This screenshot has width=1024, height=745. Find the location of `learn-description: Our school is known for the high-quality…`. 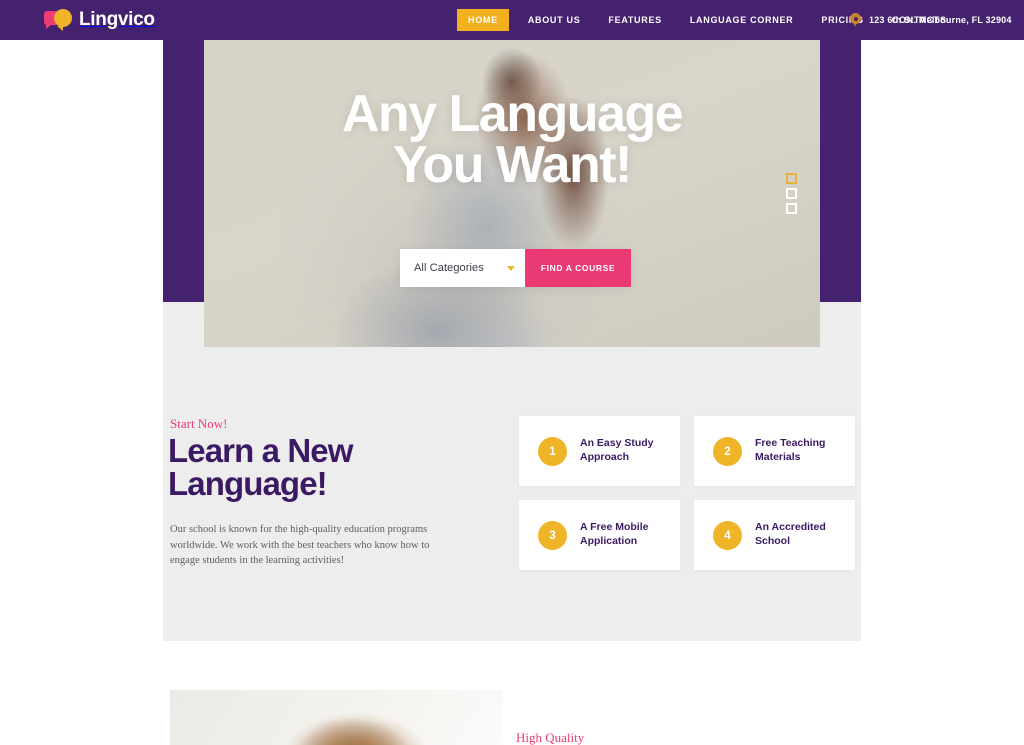

learn-description: Our school is known for the high-quality… is located at coordinates (300, 545).